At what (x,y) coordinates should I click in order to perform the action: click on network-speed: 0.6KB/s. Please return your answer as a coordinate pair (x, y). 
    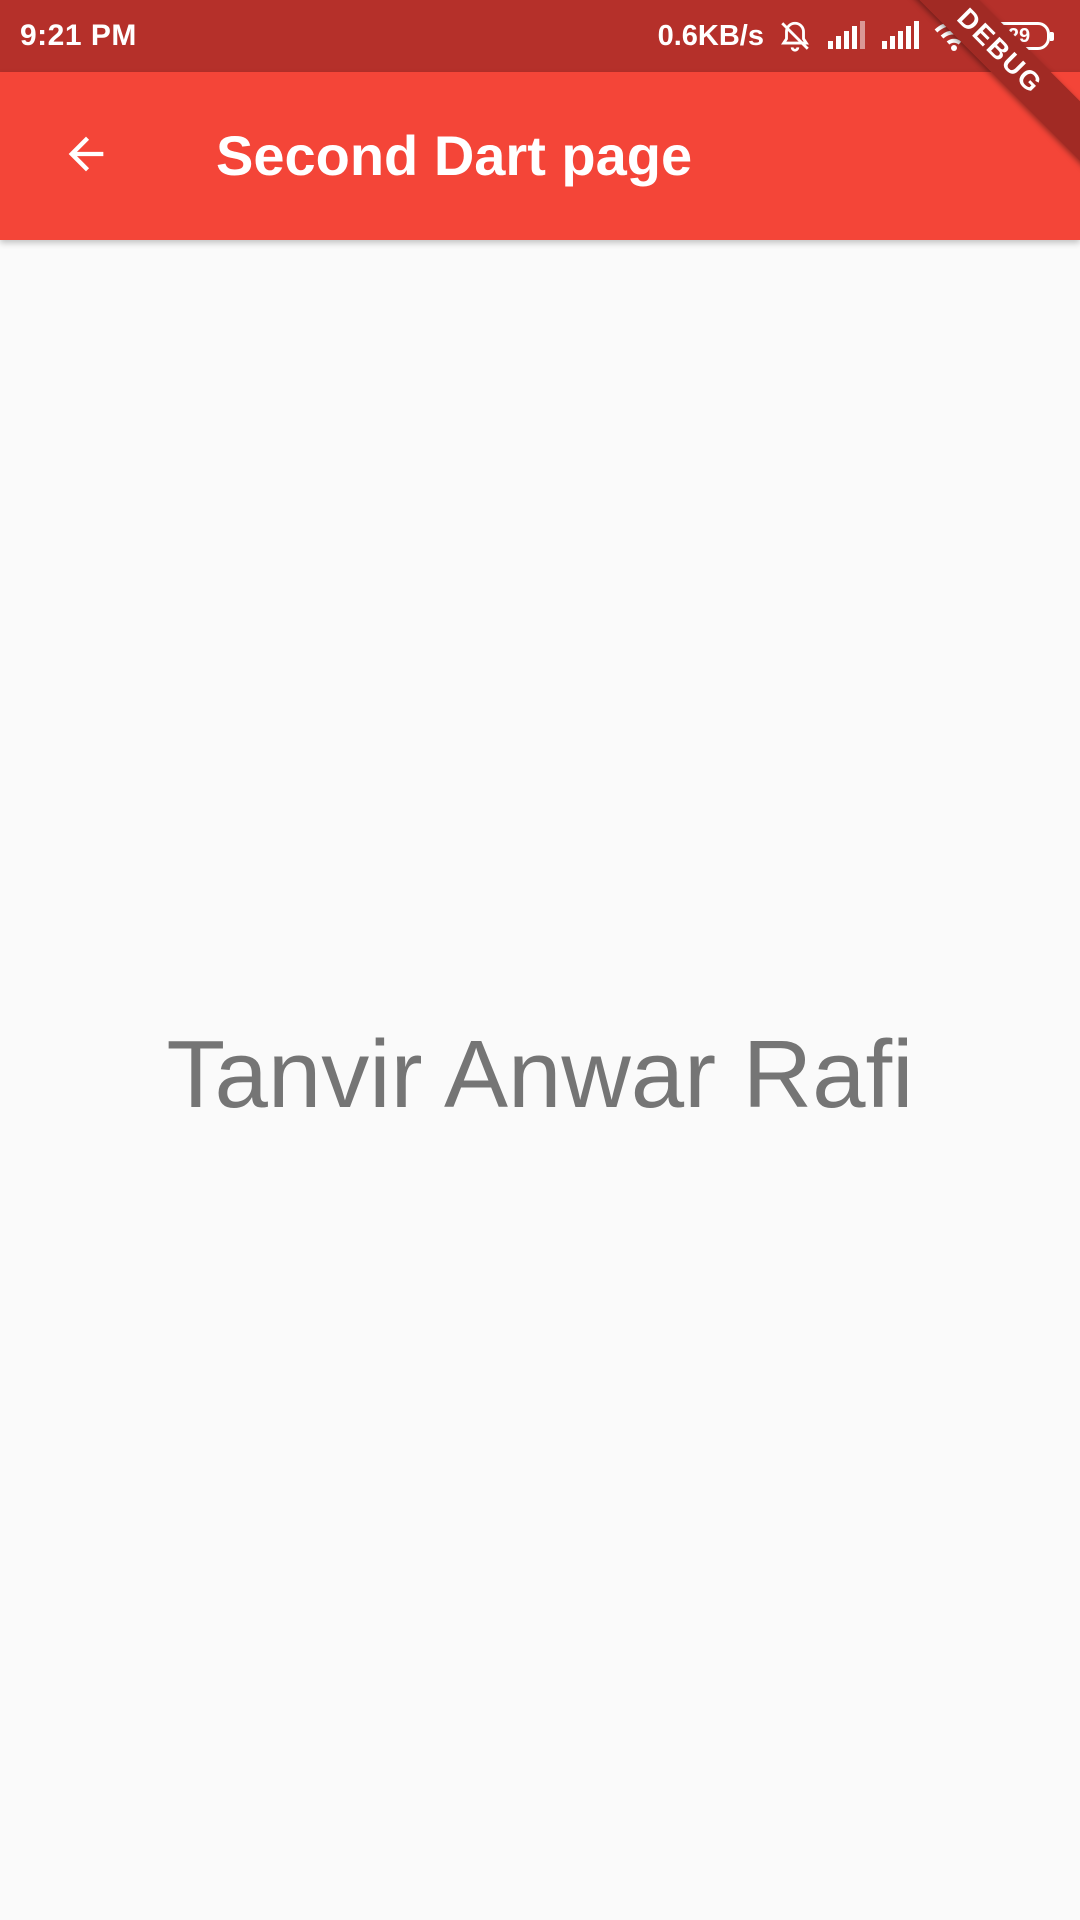
    Looking at the image, I should click on (710, 35).